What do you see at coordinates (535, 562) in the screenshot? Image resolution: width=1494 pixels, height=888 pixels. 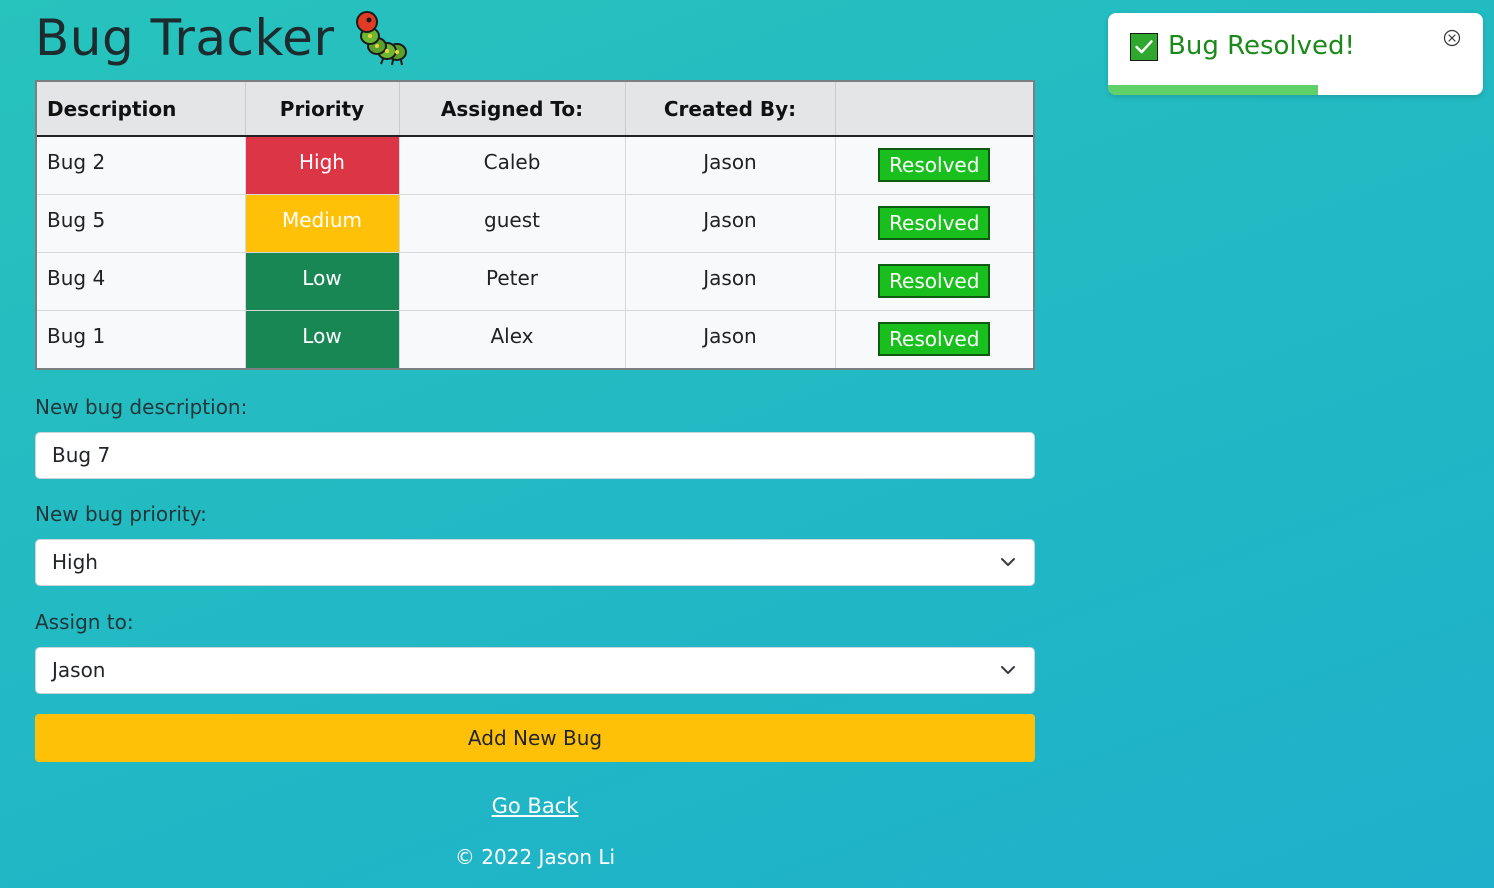 I see `priority-select: High` at bounding box center [535, 562].